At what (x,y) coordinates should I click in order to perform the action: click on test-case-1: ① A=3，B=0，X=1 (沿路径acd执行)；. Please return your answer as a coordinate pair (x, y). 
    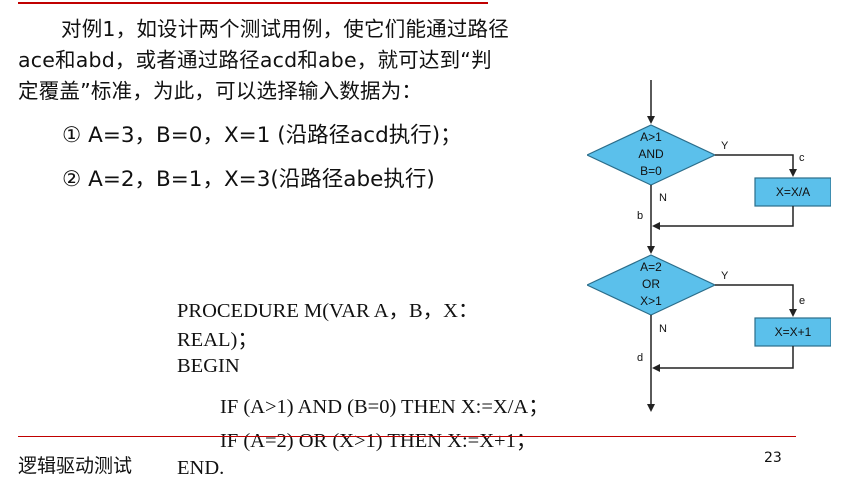
    Looking at the image, I should click on (262, 135).